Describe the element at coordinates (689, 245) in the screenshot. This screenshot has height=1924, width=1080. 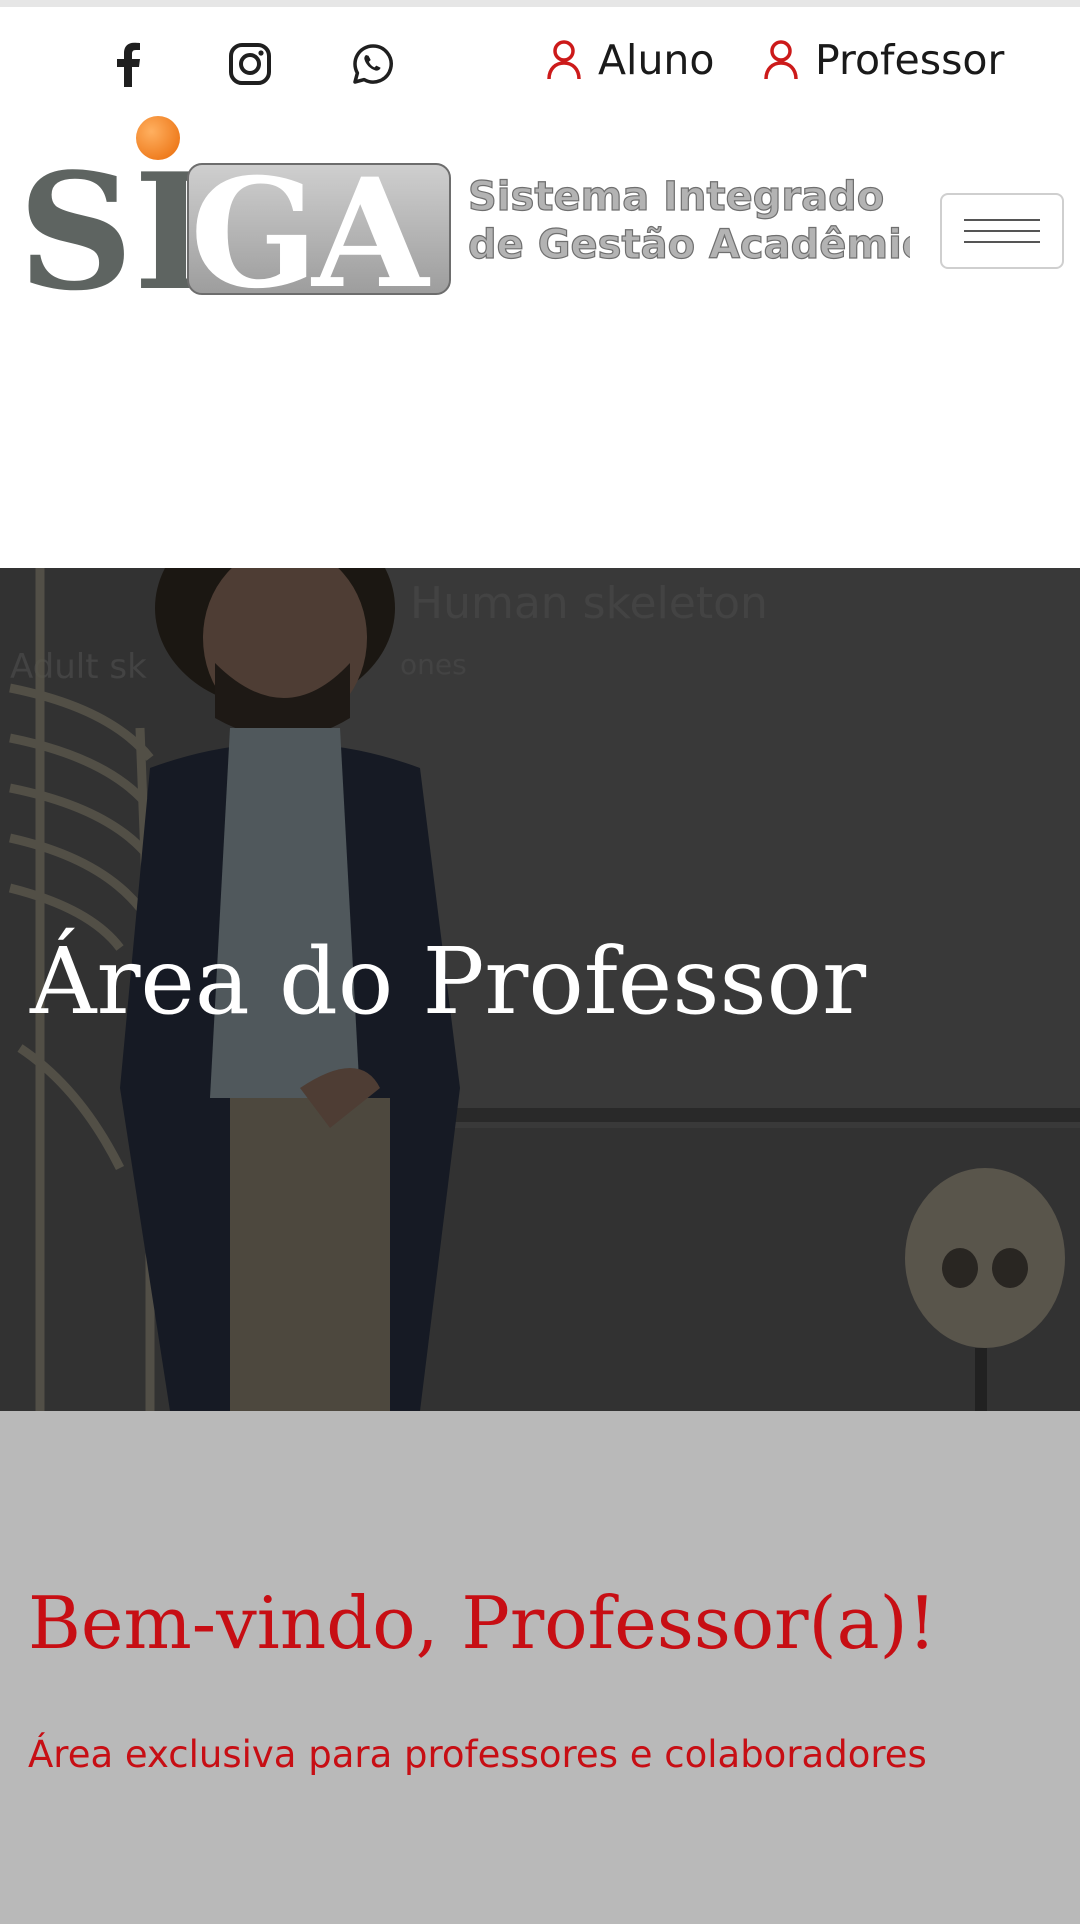
I see `logo-line2: de Gestão Acadêmica` at that location.